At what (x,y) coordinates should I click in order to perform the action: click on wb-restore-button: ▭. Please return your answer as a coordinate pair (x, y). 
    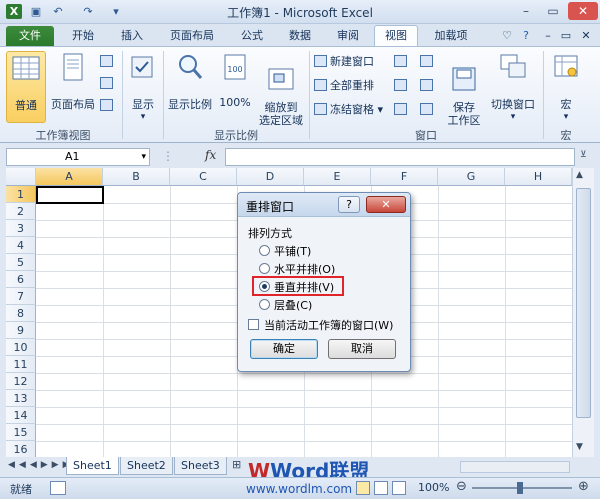
    Looking at the image, I should click on (566, 36).